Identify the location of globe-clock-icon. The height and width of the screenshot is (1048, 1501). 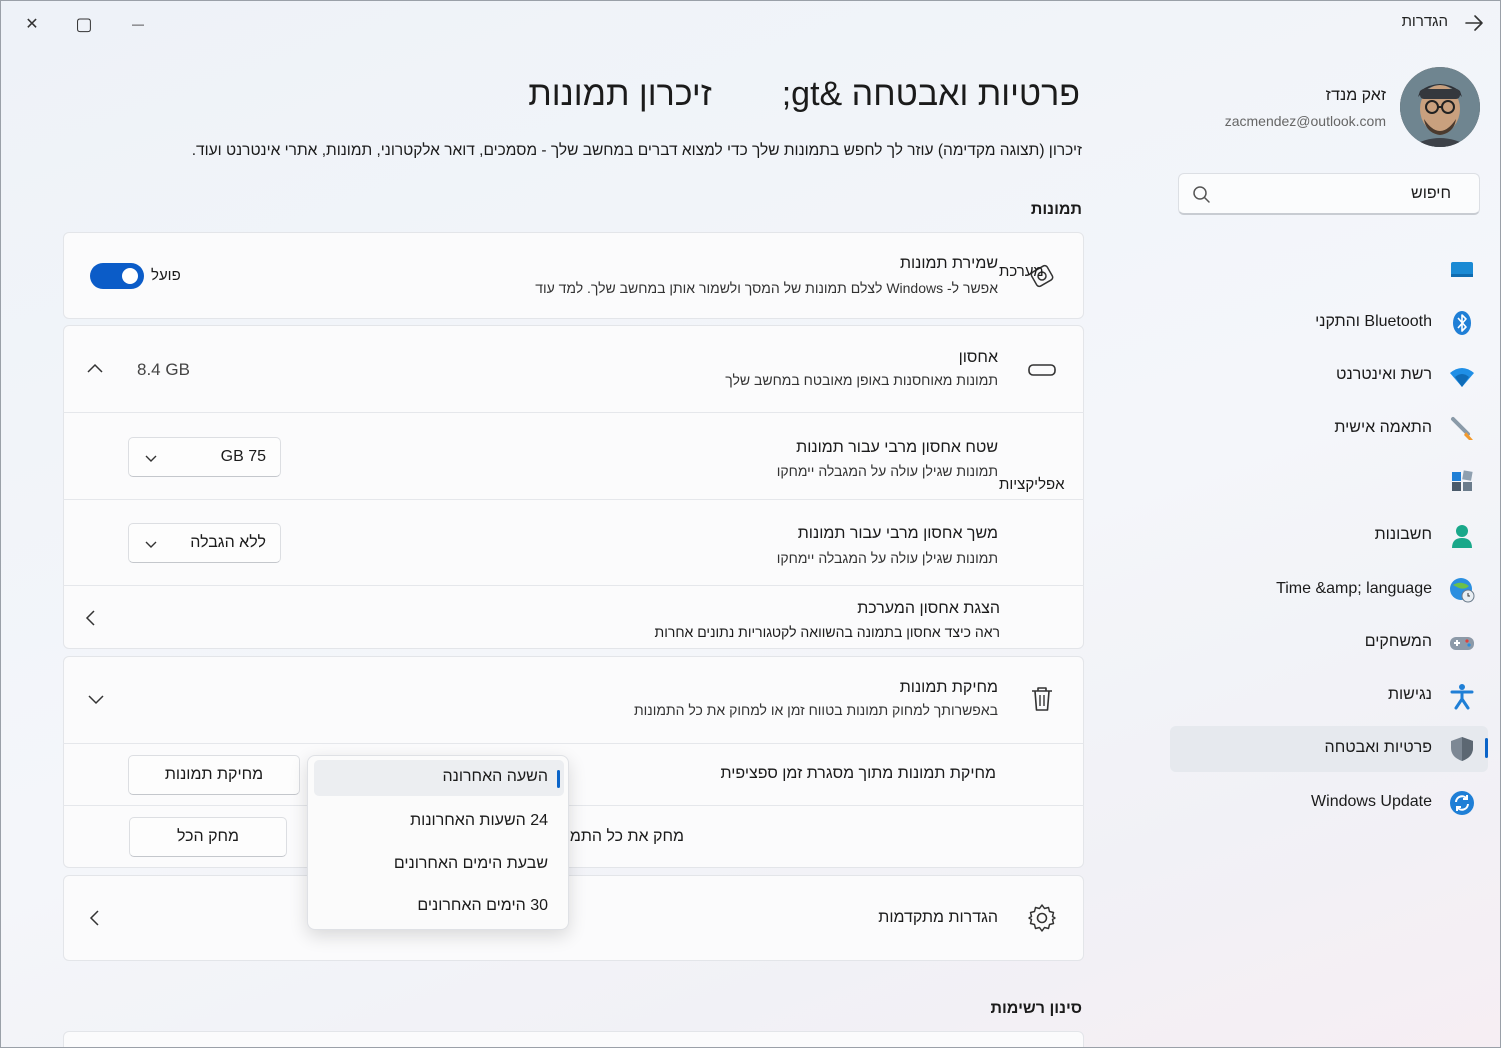
(1462, 590).